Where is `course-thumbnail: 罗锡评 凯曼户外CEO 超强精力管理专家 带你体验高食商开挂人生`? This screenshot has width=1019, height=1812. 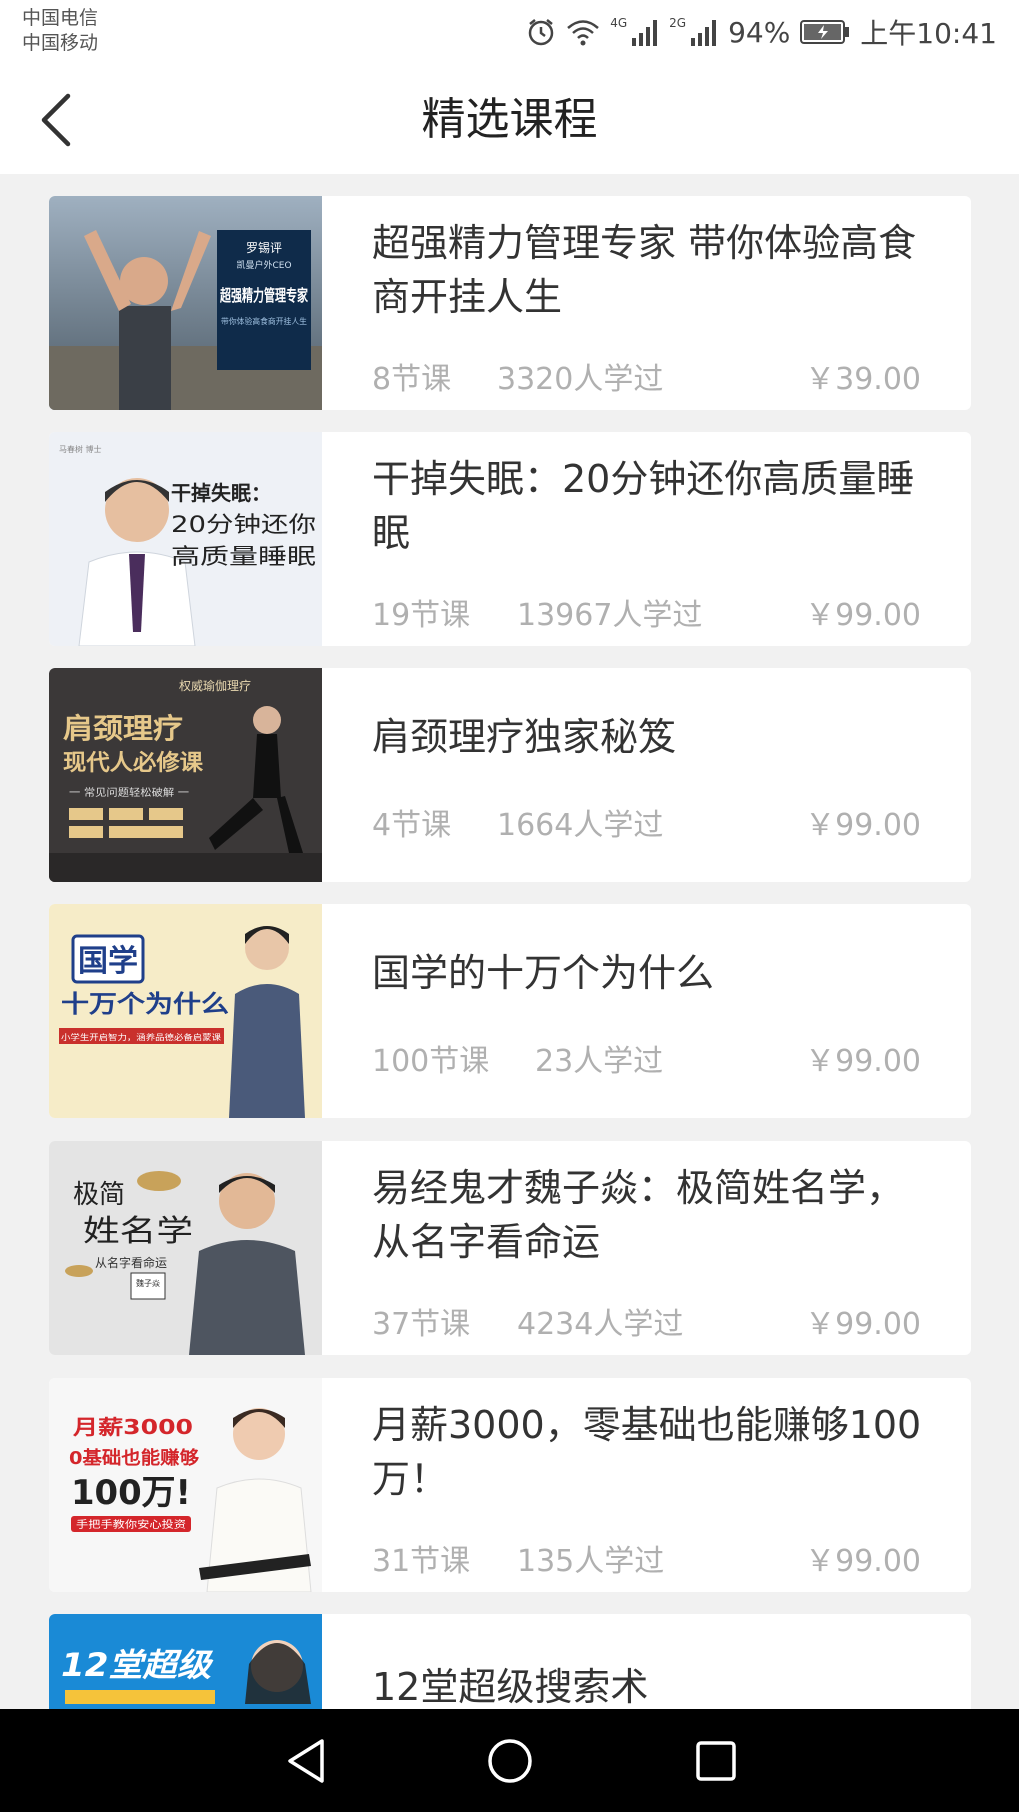 course-thumbnail: 罗锡评 凯曼户外CEO 超强精力管理专家 带你体验高食商开挂人生 is located at coordinates (185, 303).